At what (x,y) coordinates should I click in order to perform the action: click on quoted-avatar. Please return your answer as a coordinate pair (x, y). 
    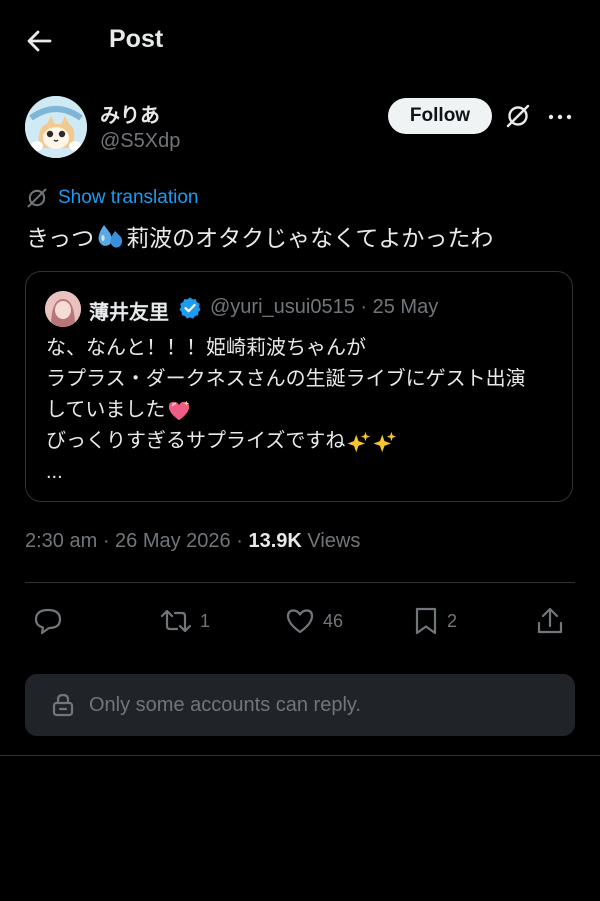
    Looking at the image, I should click on (63, 309).